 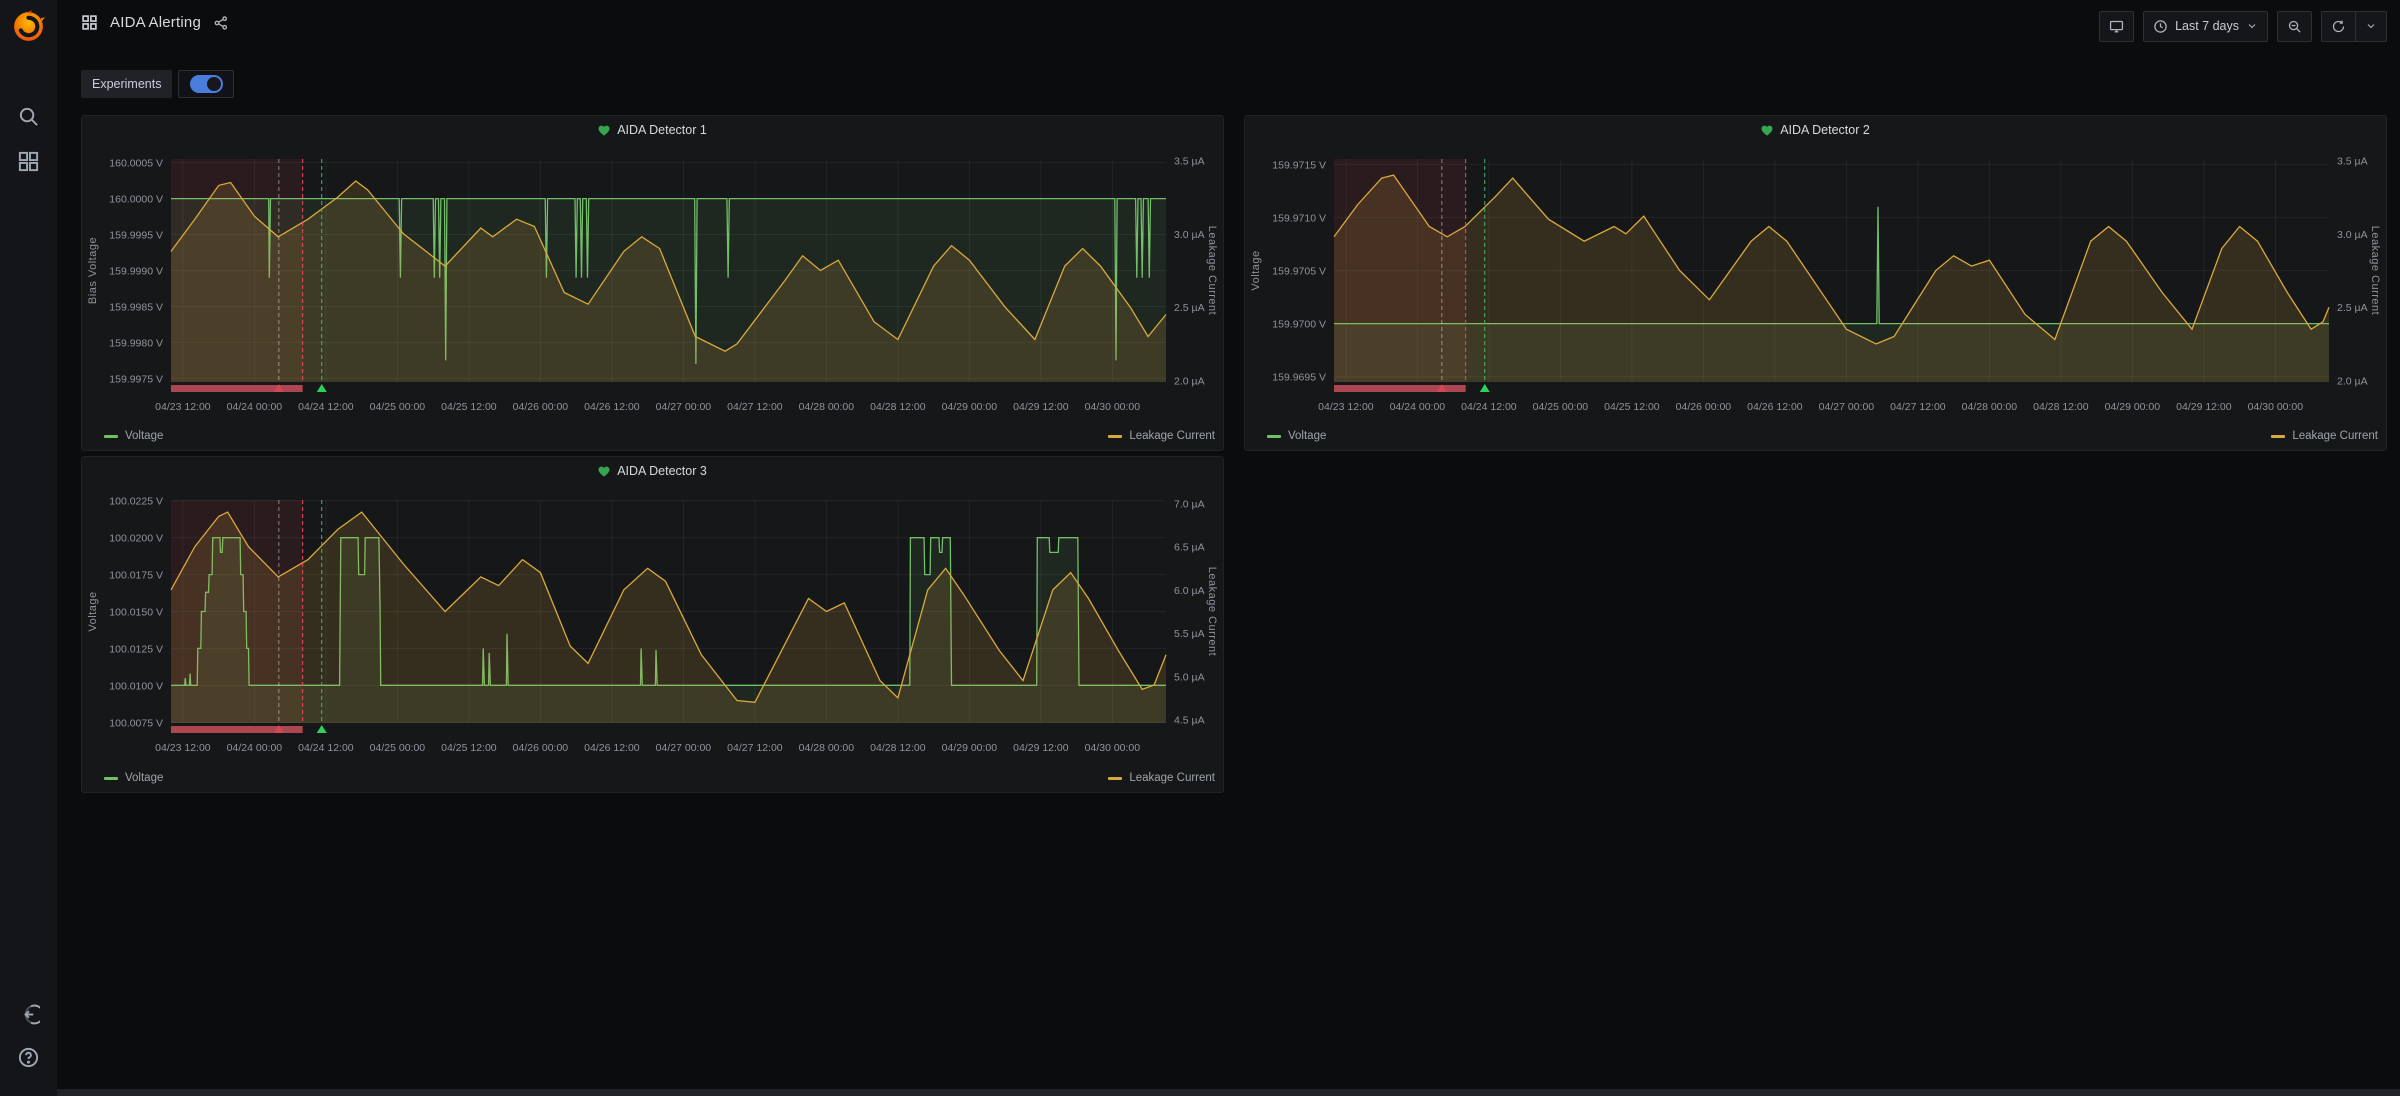 What do you see at coordinates (28, 1057) in the screenshot?
I see `help-icon` at bounding box center [28, 1057].